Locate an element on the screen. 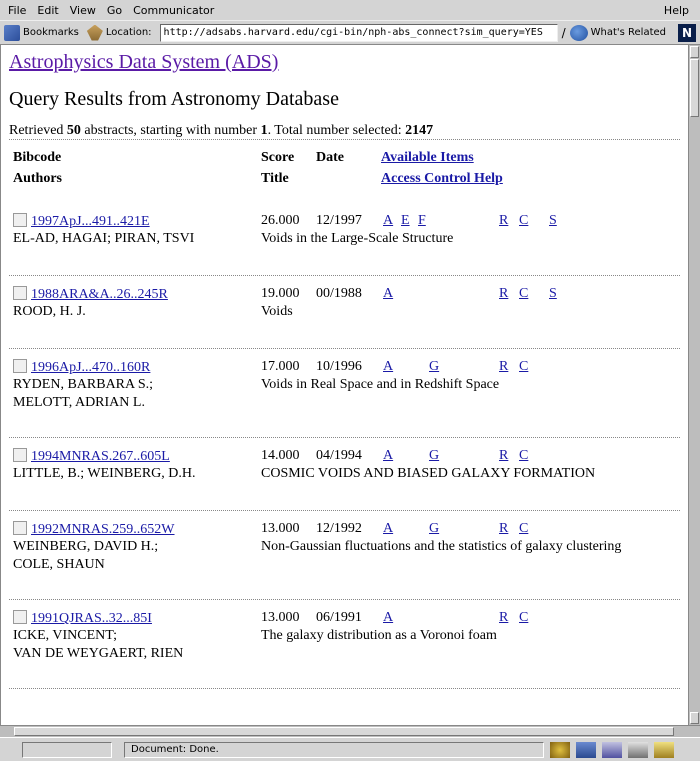 The image size is (700, 761). result-bibcode-cell: 1991QJRAS..32...85I is located at coordinates (82, 618).